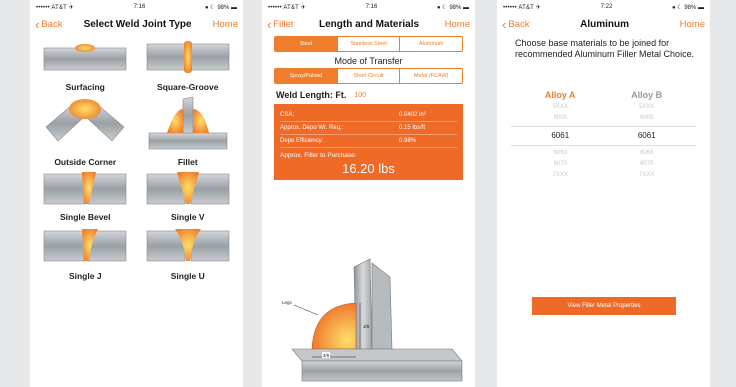  Describe the element at coordinates (560, 107) in the screenshot. I see `alloy-a-option: 5XXX` at that location.